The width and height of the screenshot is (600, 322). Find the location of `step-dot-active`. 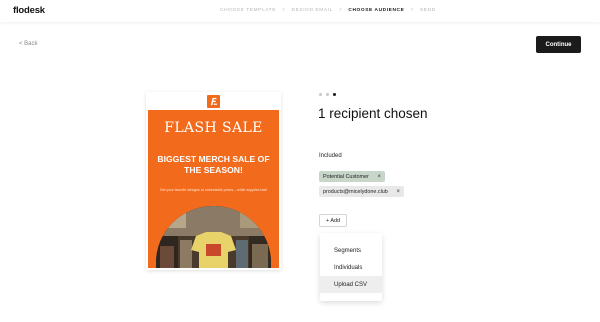

step-dot-active is located at coordinates (334, 94).